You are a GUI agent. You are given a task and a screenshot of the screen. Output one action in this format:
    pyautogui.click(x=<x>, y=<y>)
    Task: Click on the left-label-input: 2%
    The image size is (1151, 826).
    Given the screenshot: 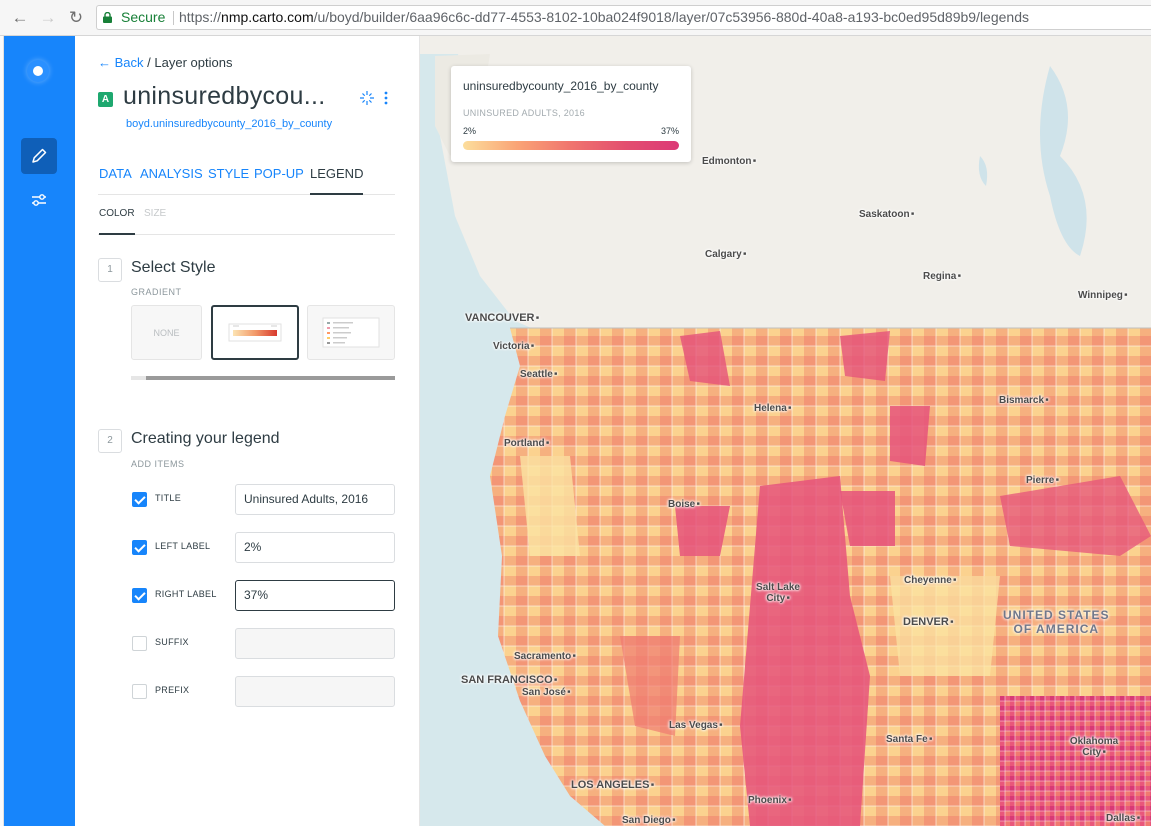 What is the action you would take?
    pyautogui.click(x=315, y=547)
    